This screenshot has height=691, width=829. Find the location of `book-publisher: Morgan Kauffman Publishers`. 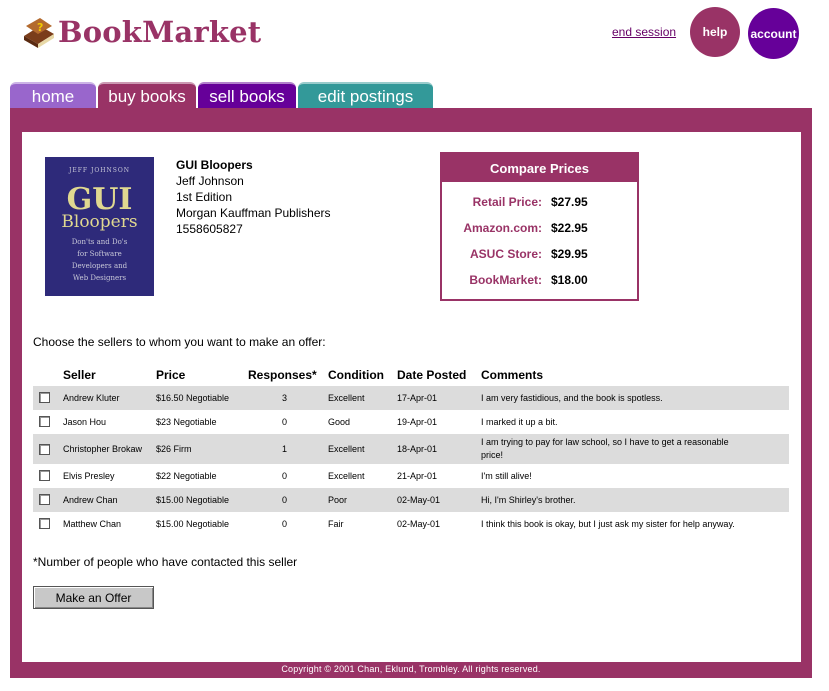

book-publisher: Morgan Kauffman Publishers is located at coordinates (253, 213).